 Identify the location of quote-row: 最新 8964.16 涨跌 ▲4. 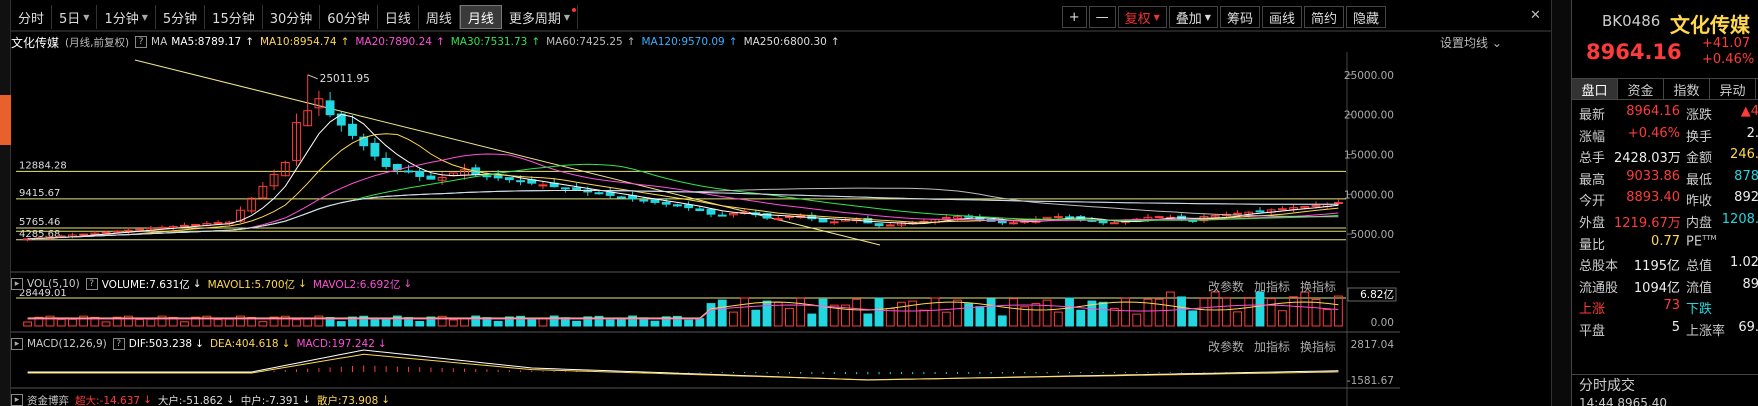
(1665, 115).